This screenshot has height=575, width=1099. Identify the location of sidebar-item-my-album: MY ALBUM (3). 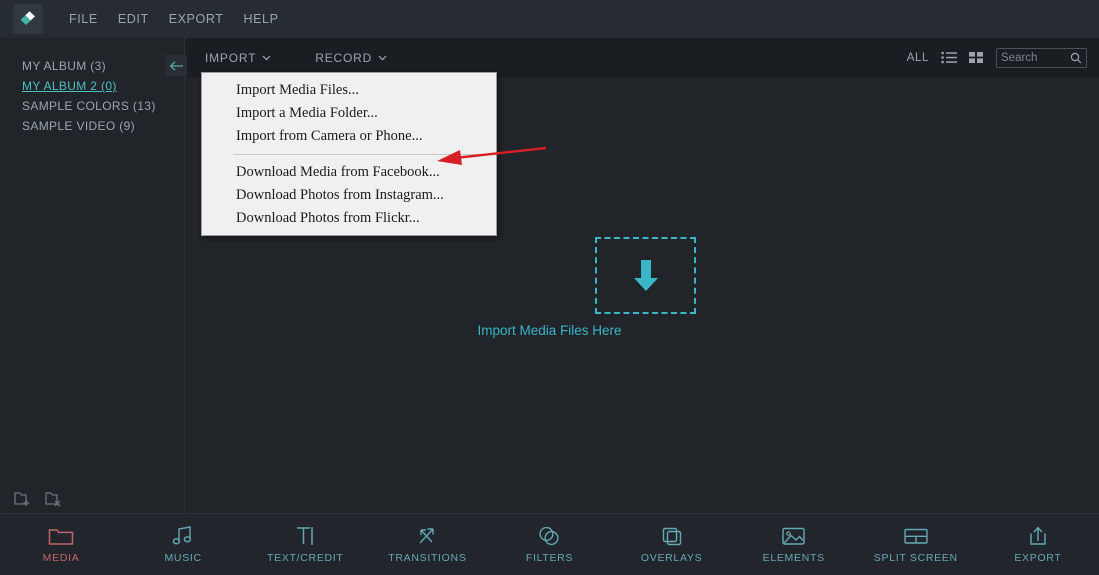
(92, 66).